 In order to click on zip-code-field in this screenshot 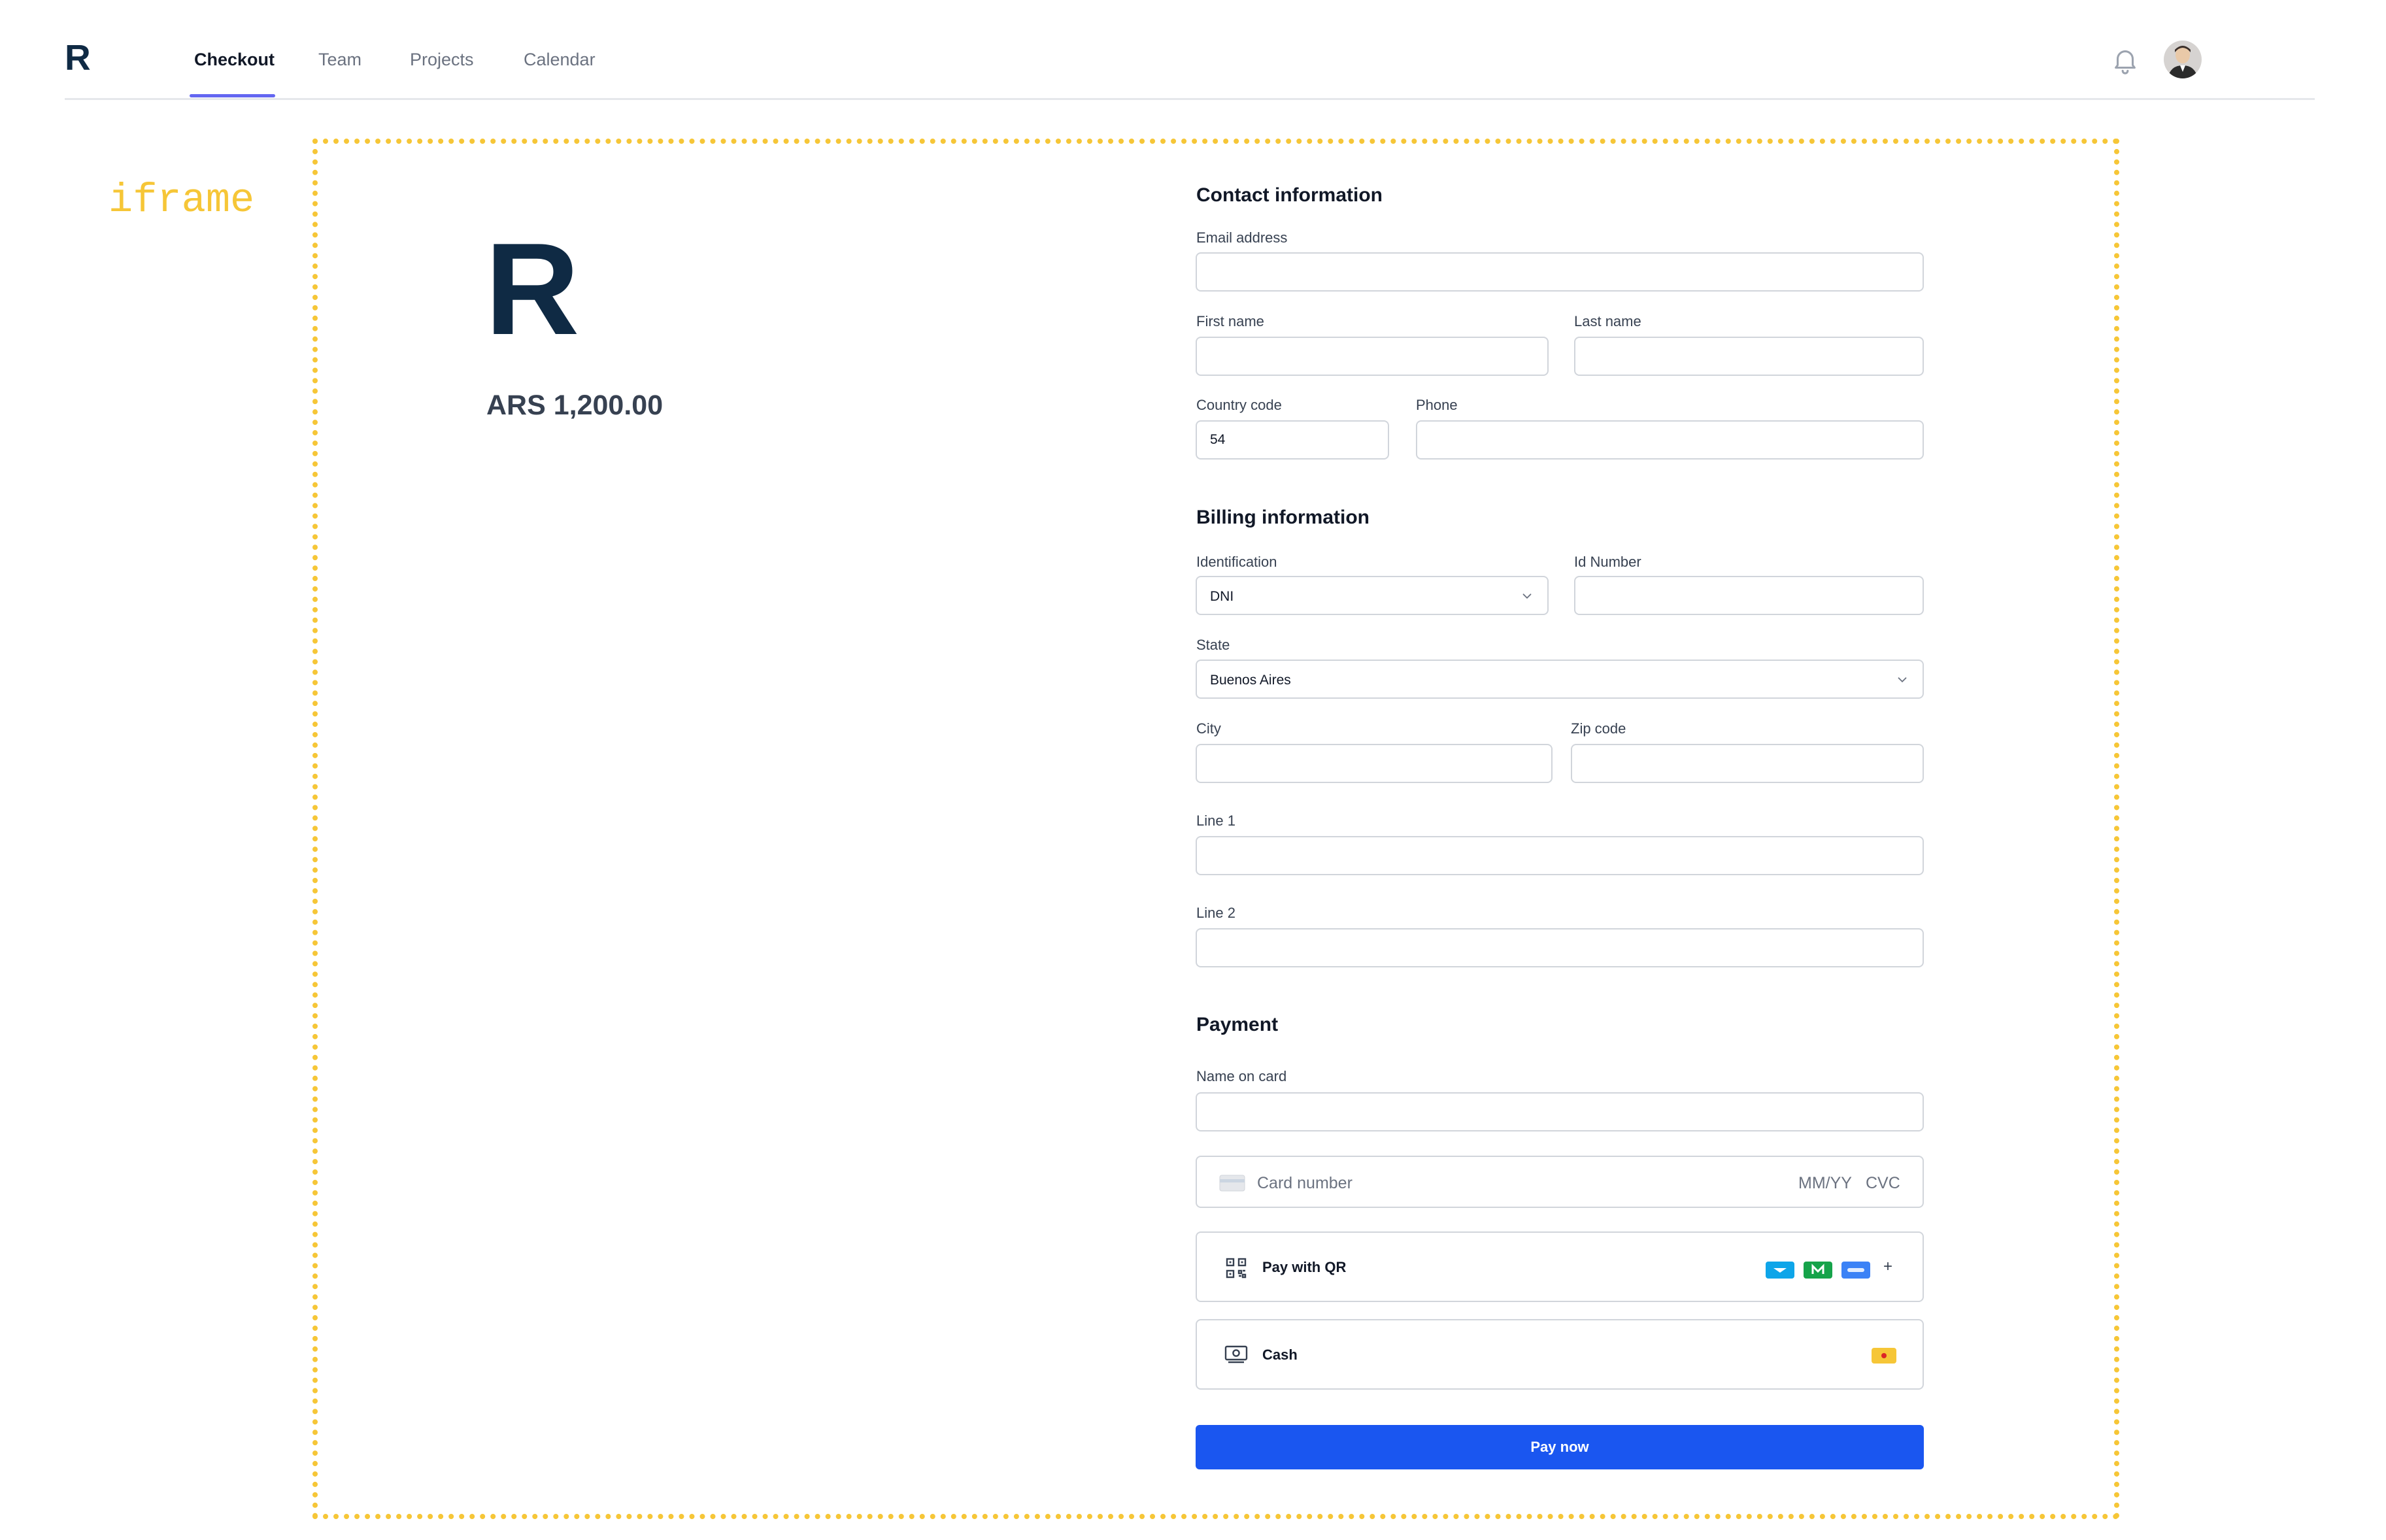, I will do `click(1747, 763)`.